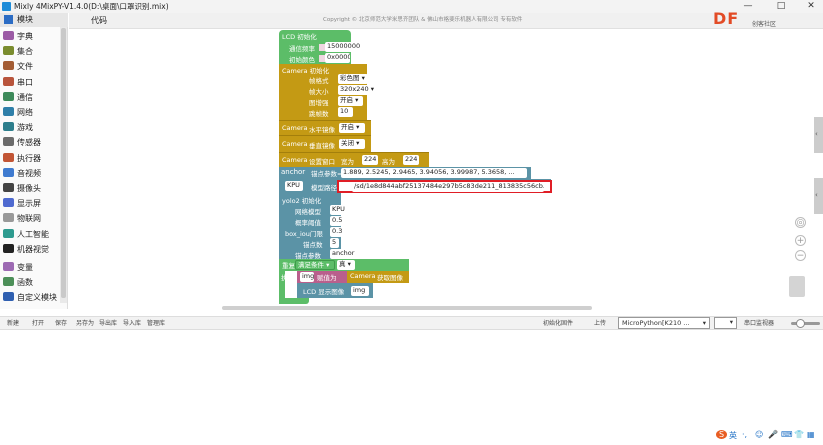 Image resolution: width=823 pixels, height=445 pixels. Describe the element at coordinates (108, 322) in the screenshot. I see `export-lib-button: 导出库` at that location.